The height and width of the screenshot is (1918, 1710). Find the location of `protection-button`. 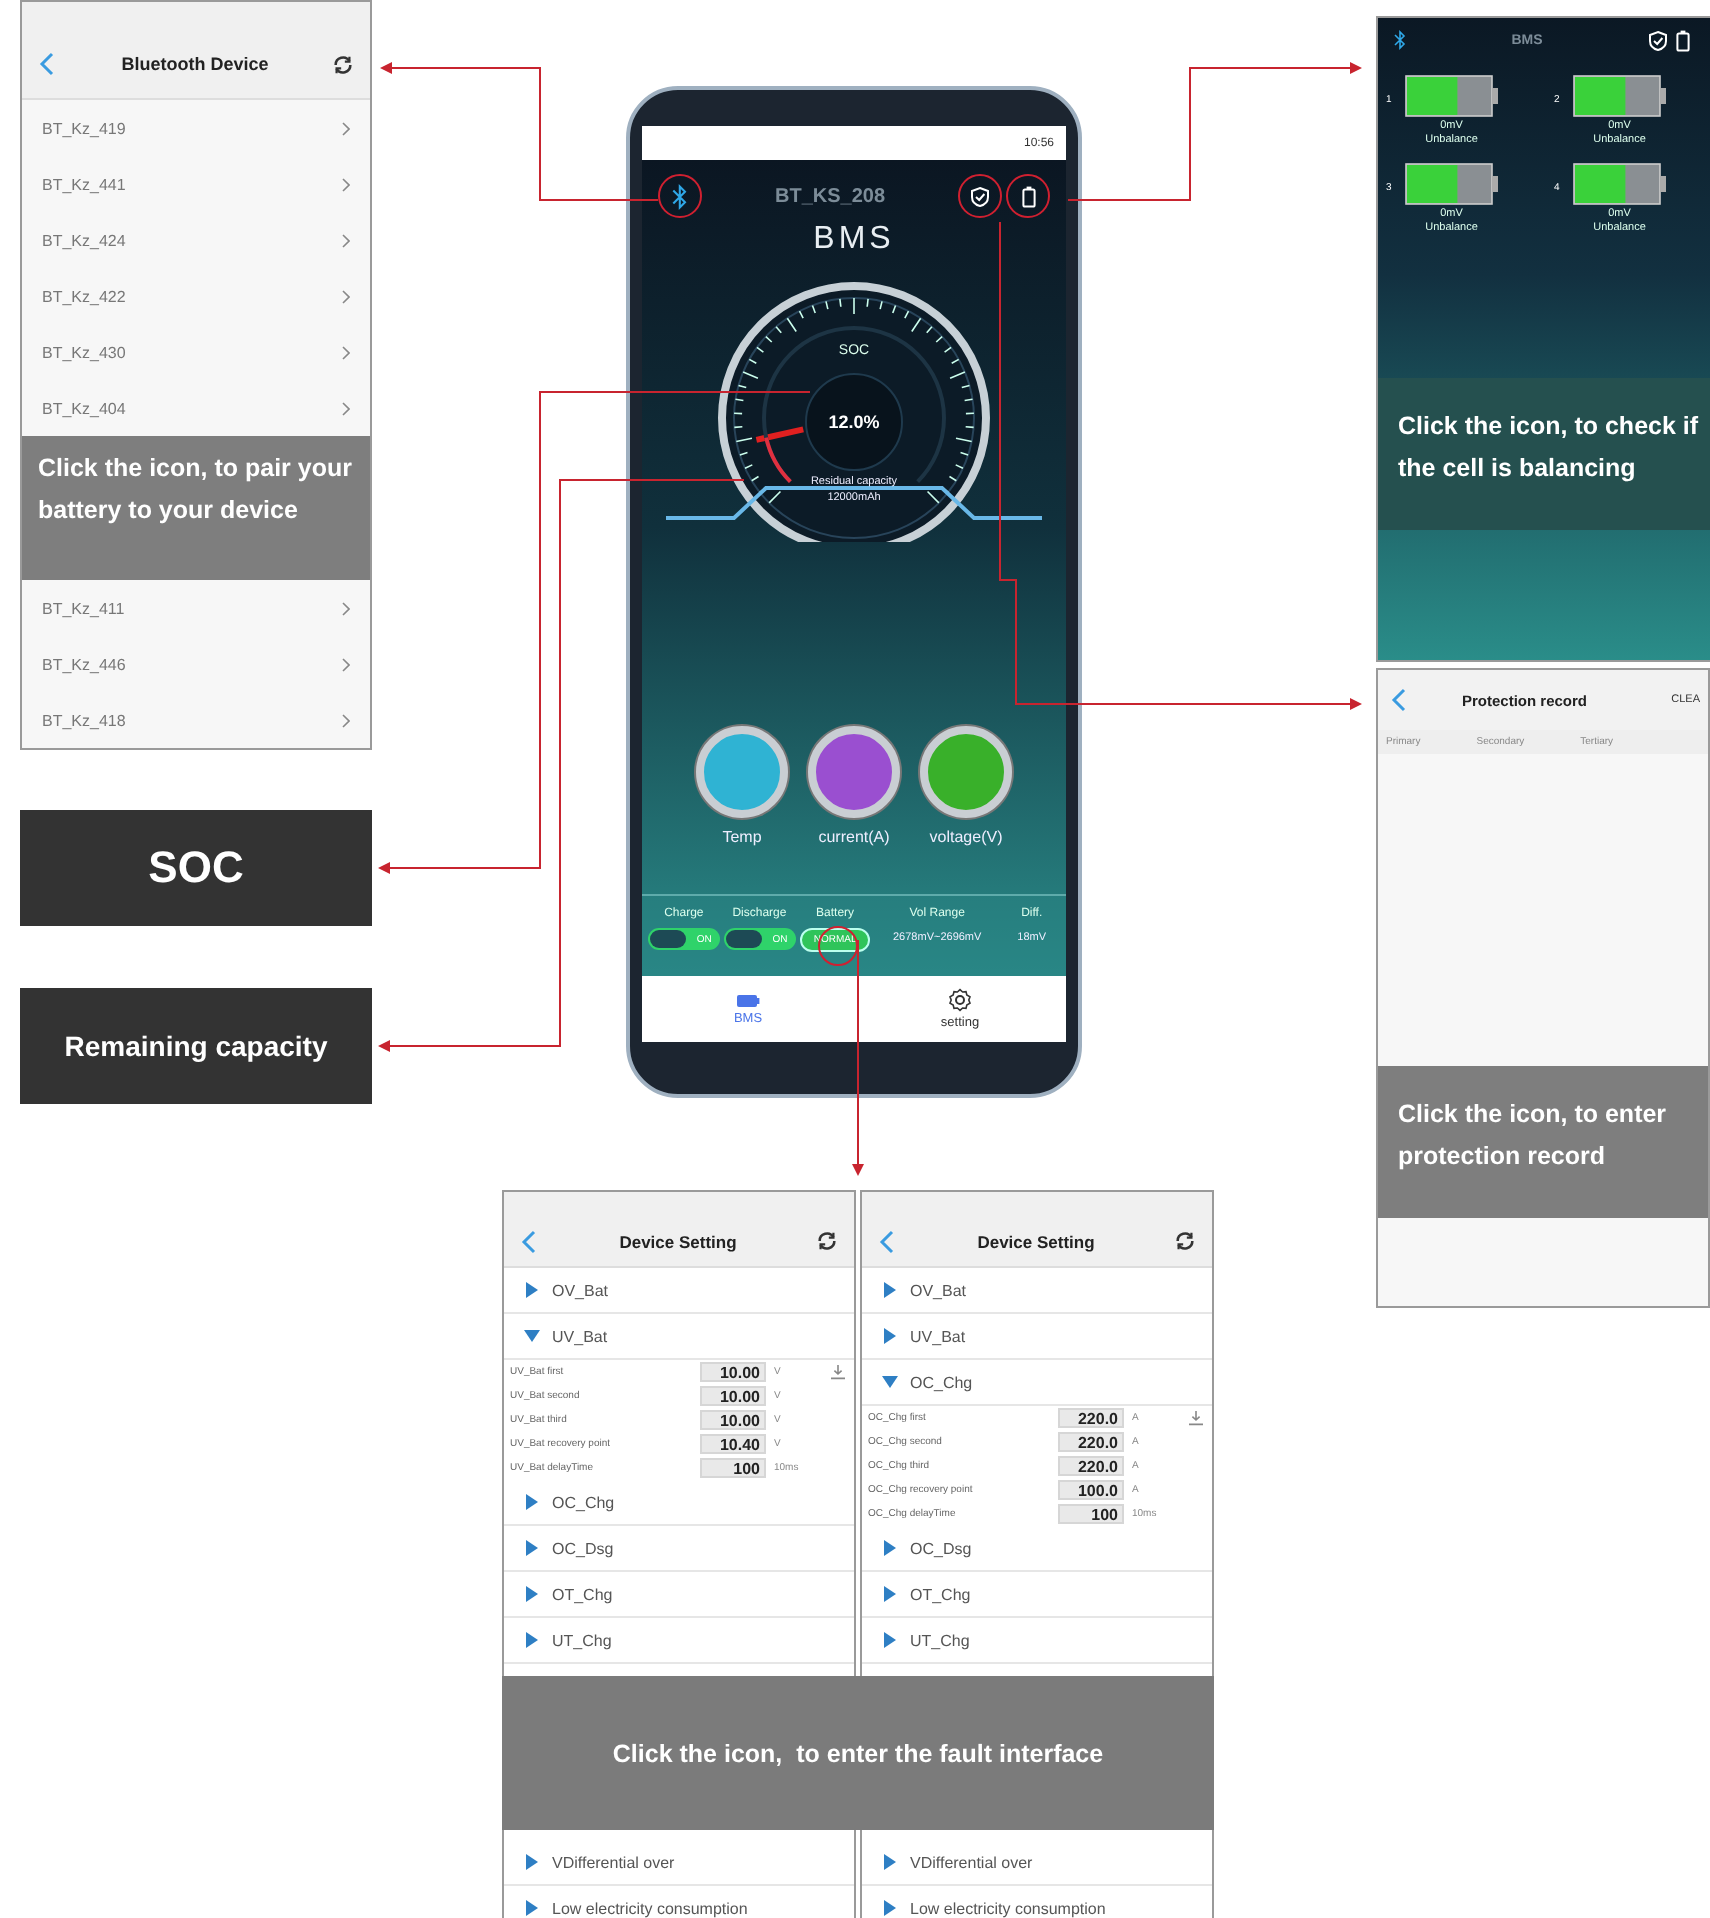

protection-button is located at coordinates (980, 196).